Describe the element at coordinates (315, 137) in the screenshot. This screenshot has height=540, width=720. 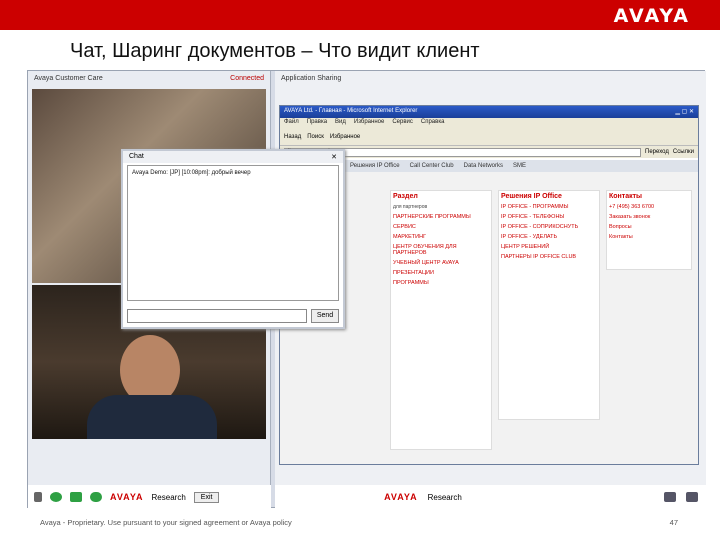
I see `search-button: Поиск` at that location.